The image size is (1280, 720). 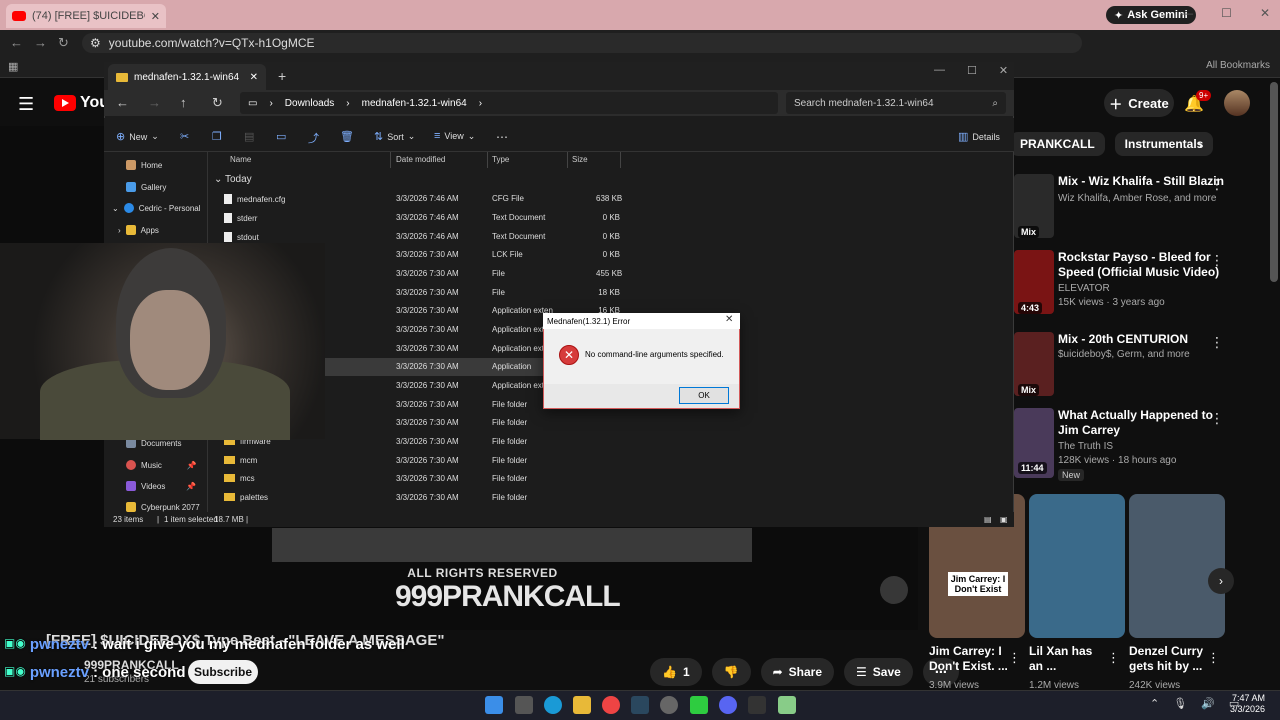 What do you see at coordinates (137, 136) in the screenshot?
I see `new-button: ⊕ New ⌄` at bounding box center [137, 136].